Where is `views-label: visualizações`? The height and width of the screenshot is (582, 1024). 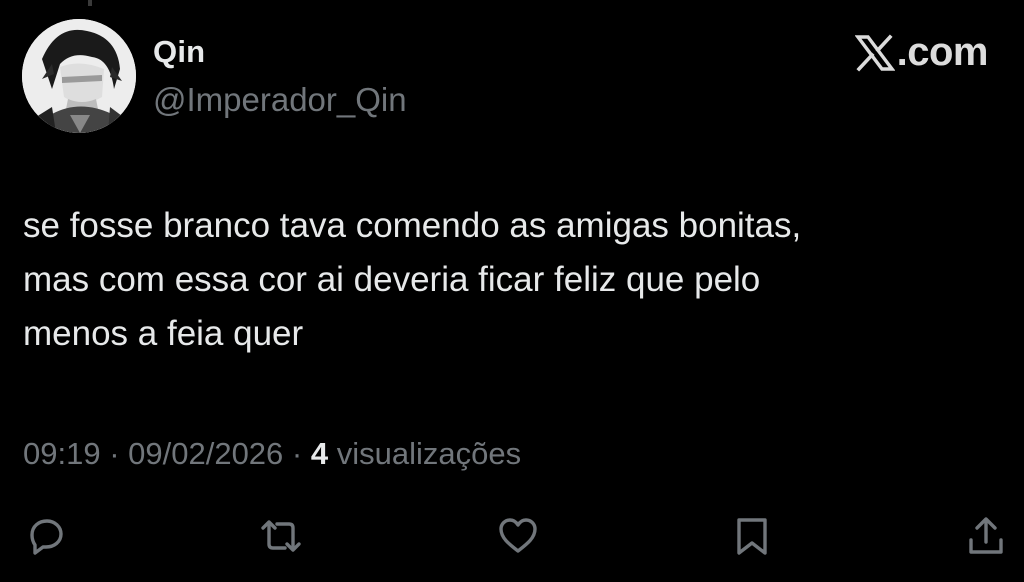 views-label: visualizações is located at coordinates (425, 453).